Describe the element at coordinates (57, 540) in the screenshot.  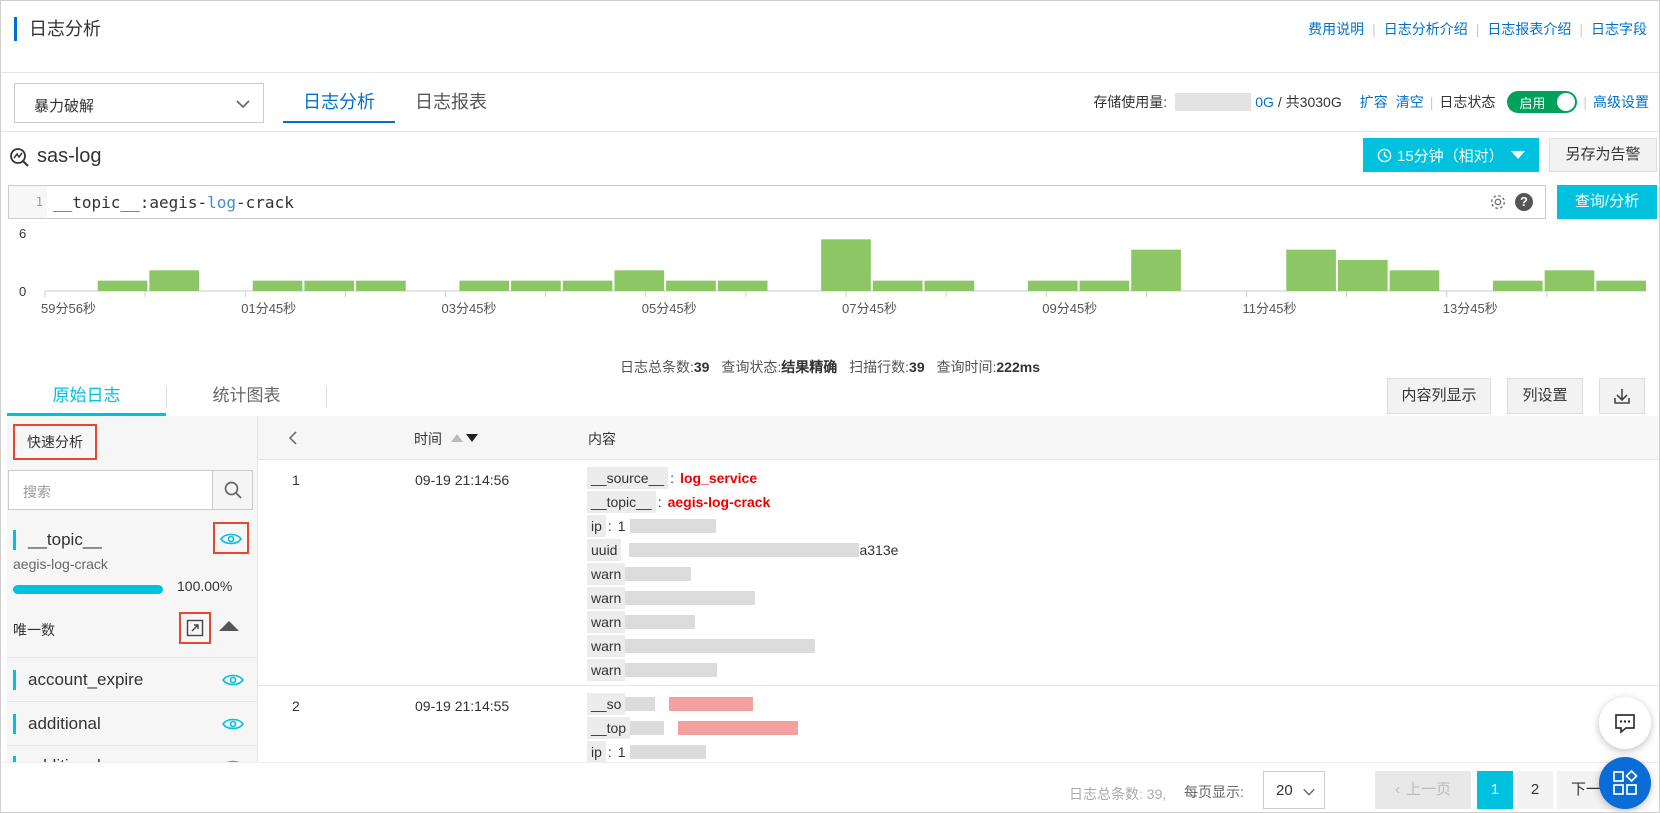
I see `field-name: __topic__` at that location.